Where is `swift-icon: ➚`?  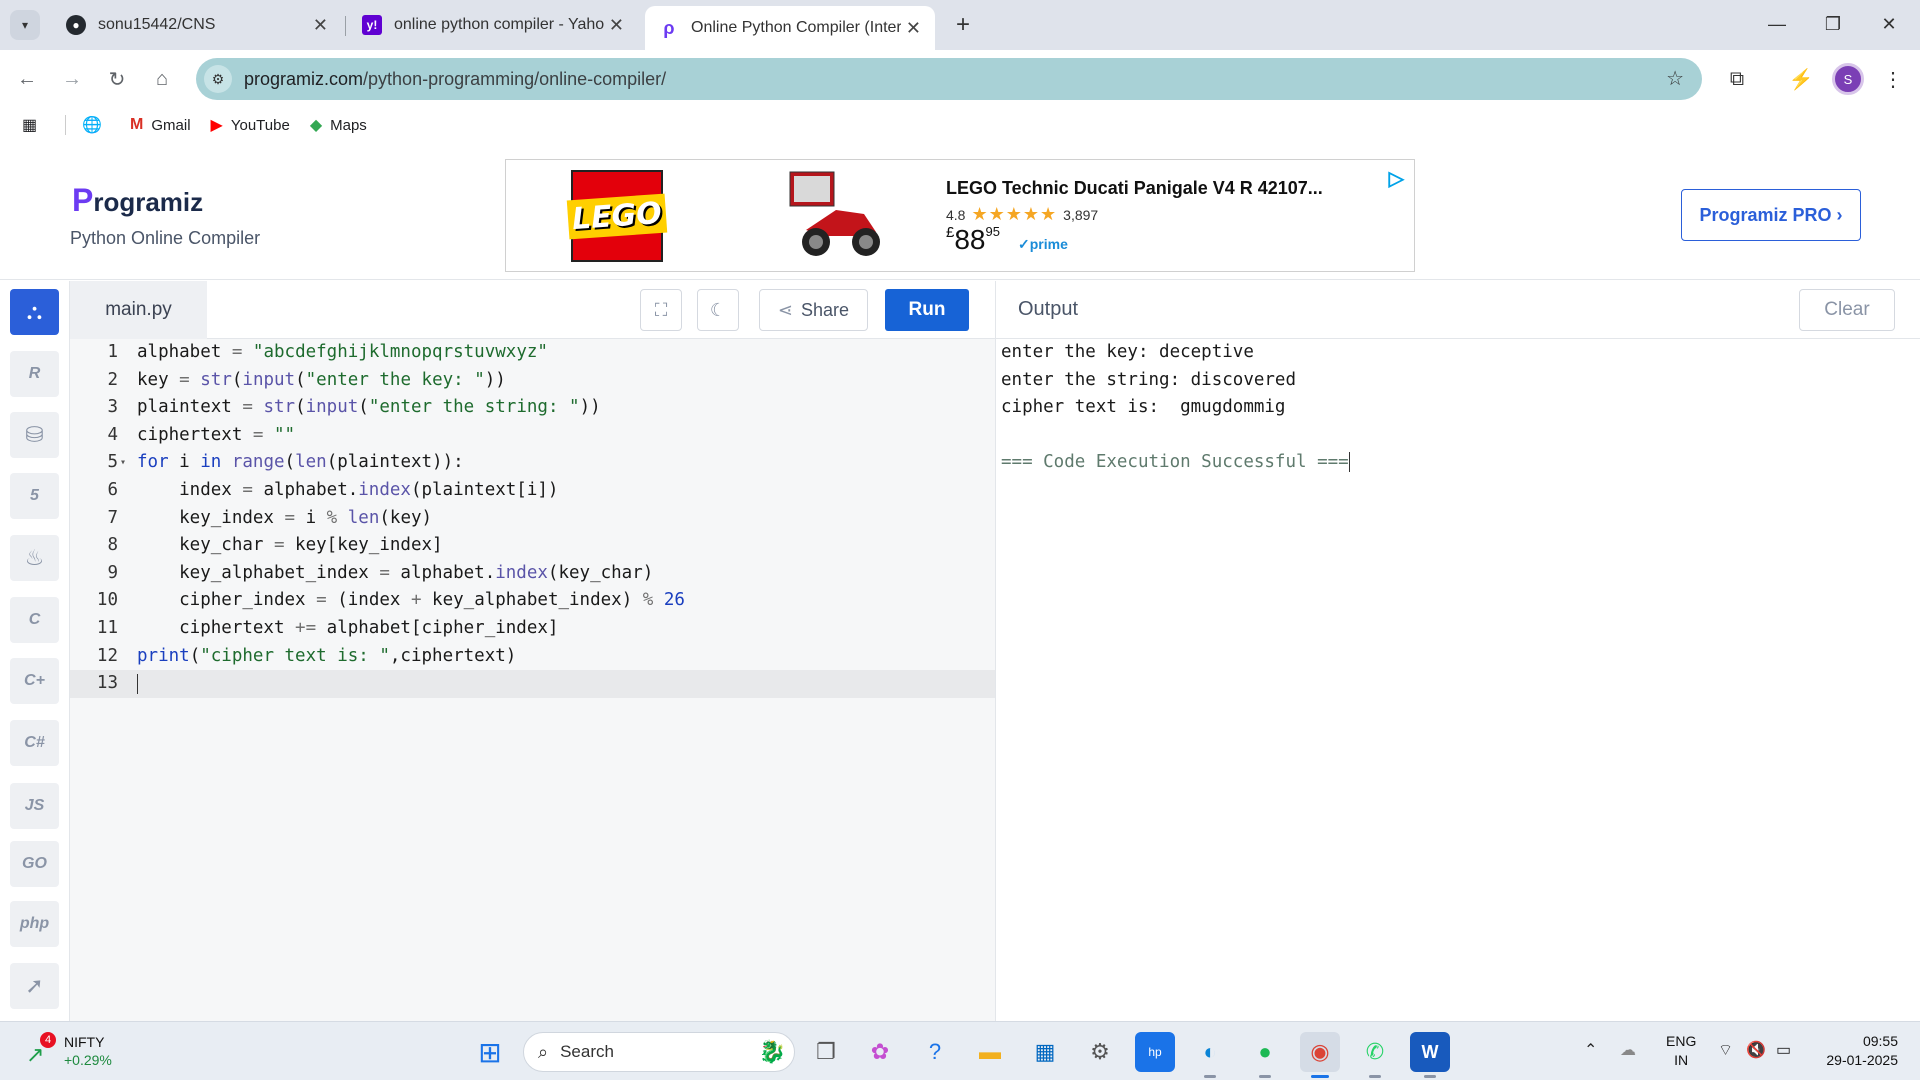
swift-icon: ➚ is located at coordinates (34, 986).